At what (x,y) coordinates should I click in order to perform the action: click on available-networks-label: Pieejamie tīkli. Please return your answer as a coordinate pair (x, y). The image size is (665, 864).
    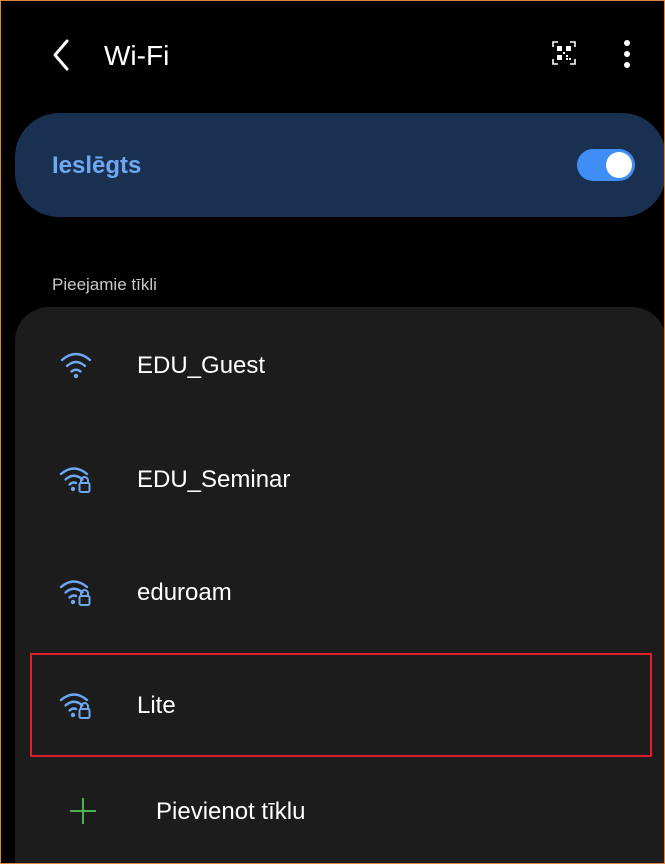
    Looking at the image, I should click on (104, 284).